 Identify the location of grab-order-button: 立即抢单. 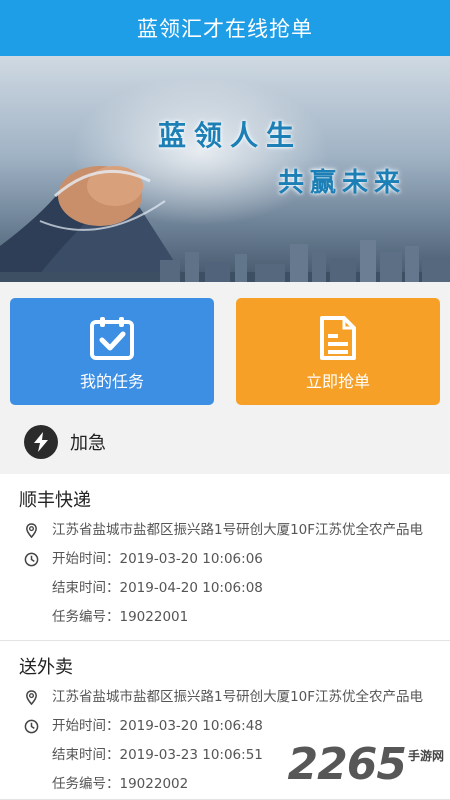
(338, 351).